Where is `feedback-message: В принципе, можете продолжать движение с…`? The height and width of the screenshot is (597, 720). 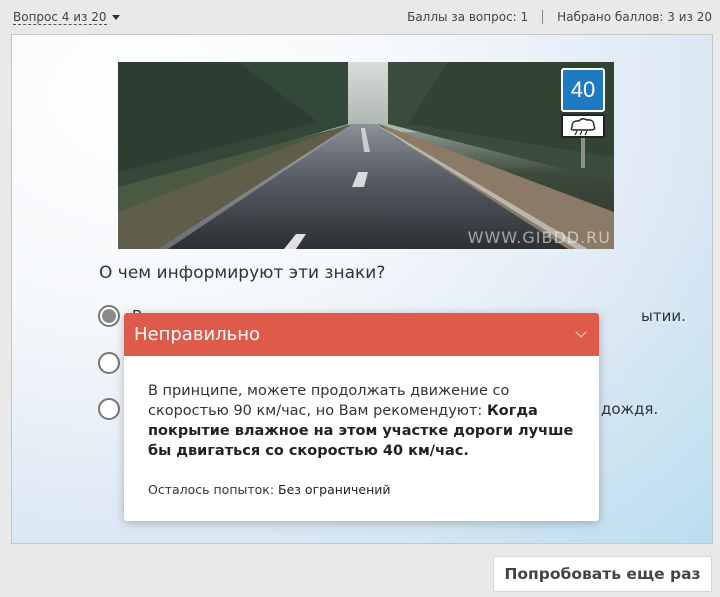 feedback-message: В принципе, можете продолжать движение с… is located at coordinates (361, 408).